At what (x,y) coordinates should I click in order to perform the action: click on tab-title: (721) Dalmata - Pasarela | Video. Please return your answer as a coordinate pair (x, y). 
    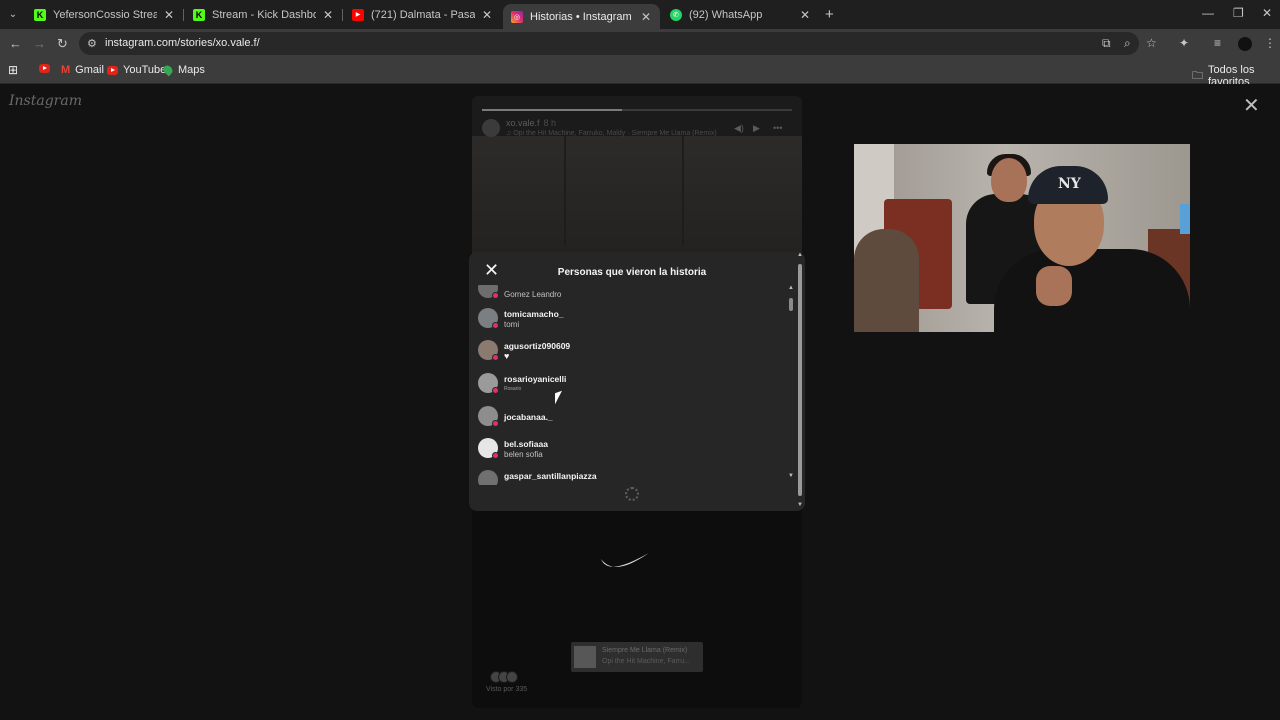
    Looking at the image, I should click on (423, 14).